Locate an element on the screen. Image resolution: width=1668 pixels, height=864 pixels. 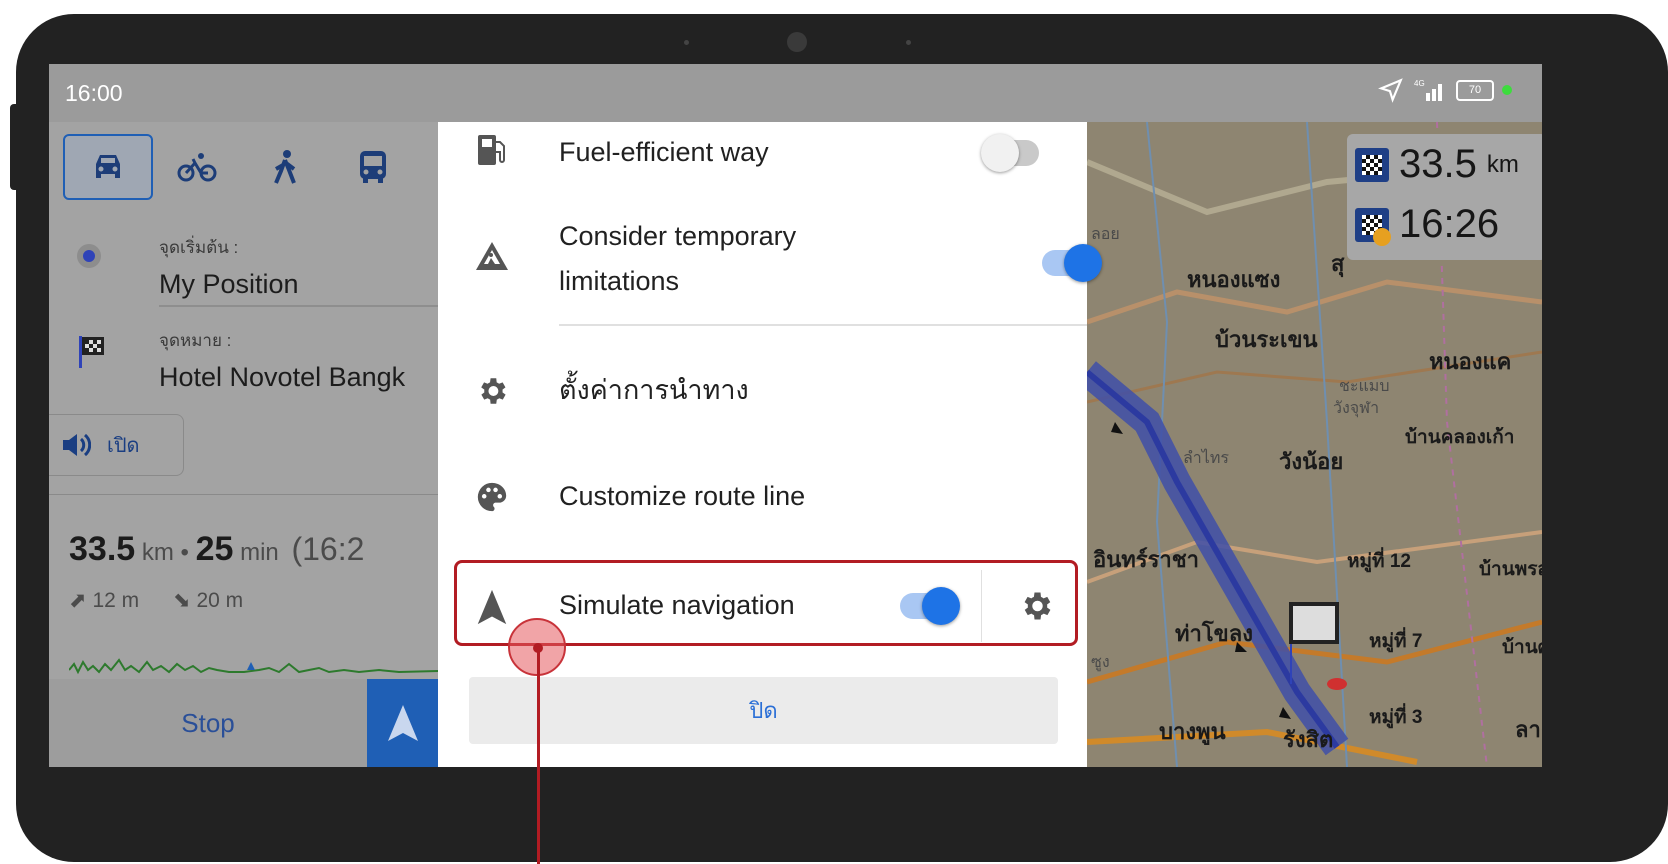
route-summary: 33.5 km • 25 min (16:2 is located at coordinates (216, 549).